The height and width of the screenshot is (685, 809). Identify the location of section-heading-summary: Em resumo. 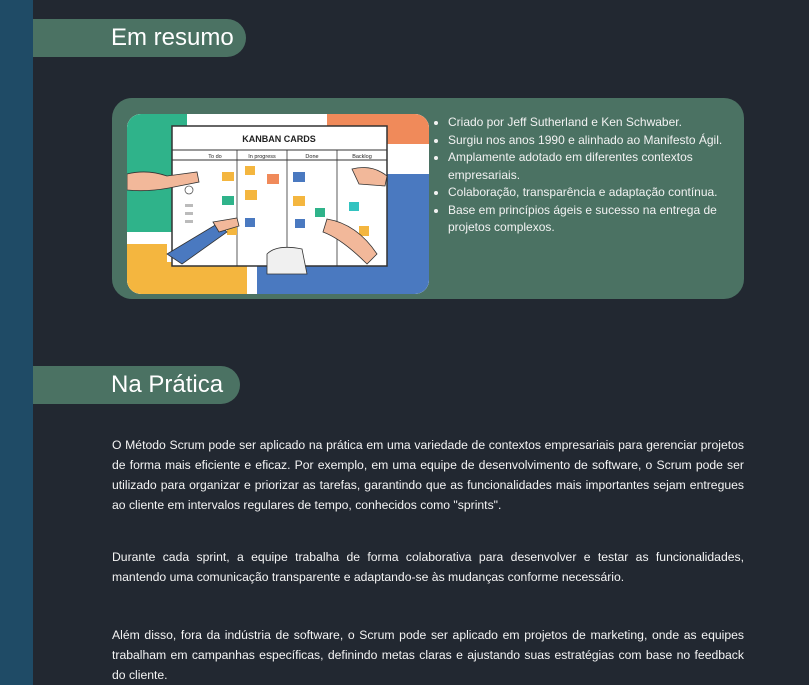
(139, 38).